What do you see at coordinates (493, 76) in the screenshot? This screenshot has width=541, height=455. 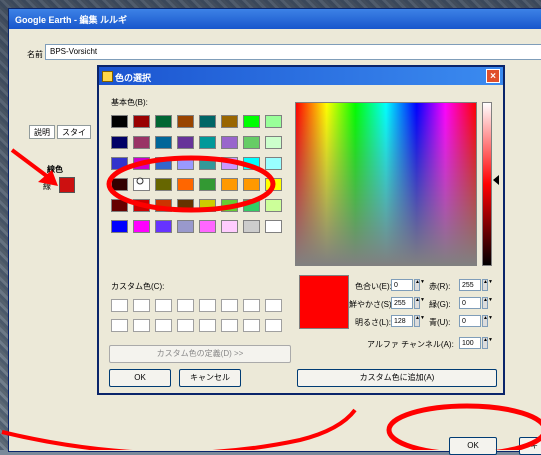 I see `close-button: ×` at bounding box center [493, 76].